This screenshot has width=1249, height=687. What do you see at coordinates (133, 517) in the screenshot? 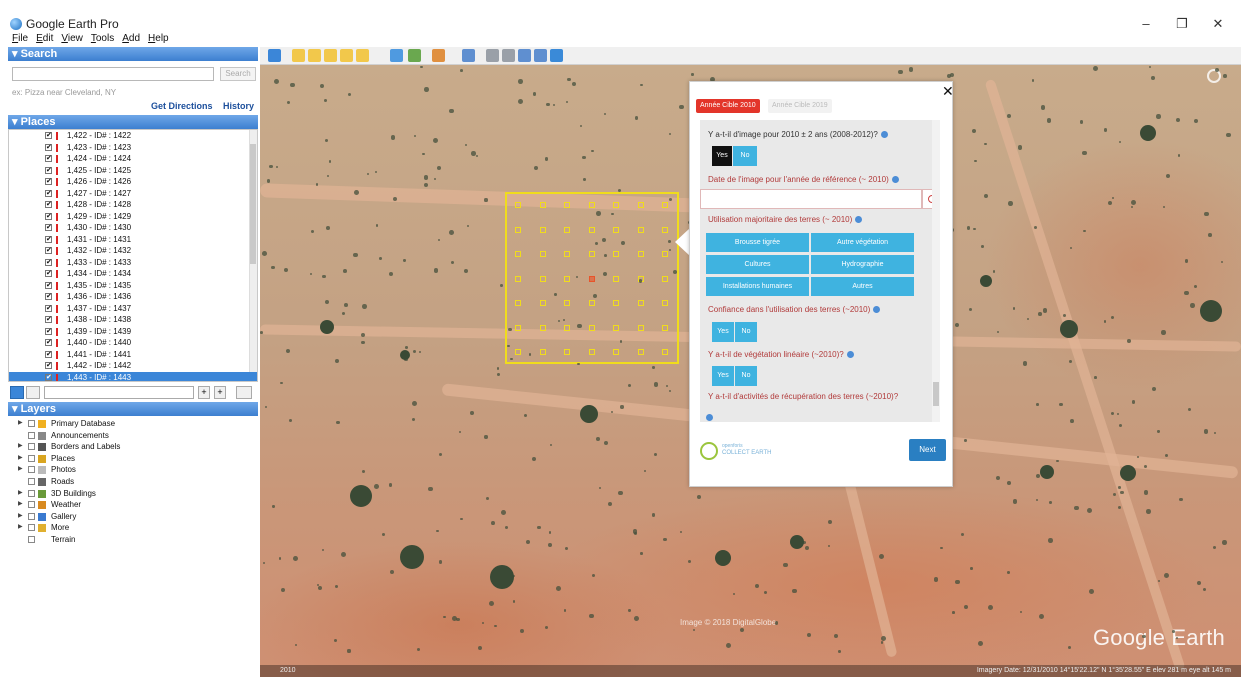
I see `layer-item: ▶ Gallery` at bounding box center [133, 517].